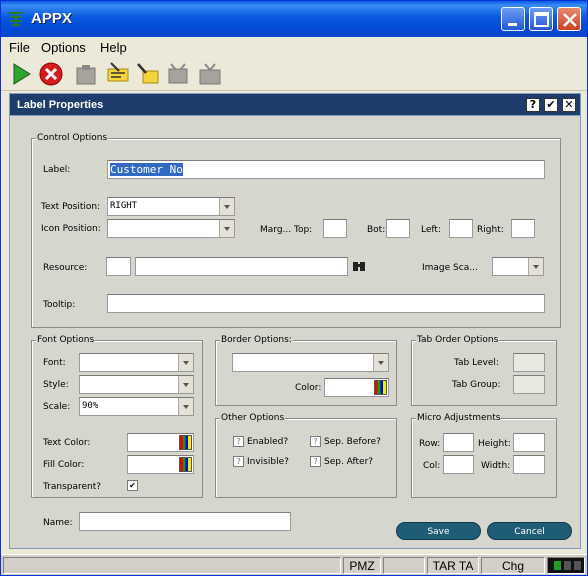 The height and width of the screenshot is (576, 588). I want to click on help-button: ?, so click(533, 105).